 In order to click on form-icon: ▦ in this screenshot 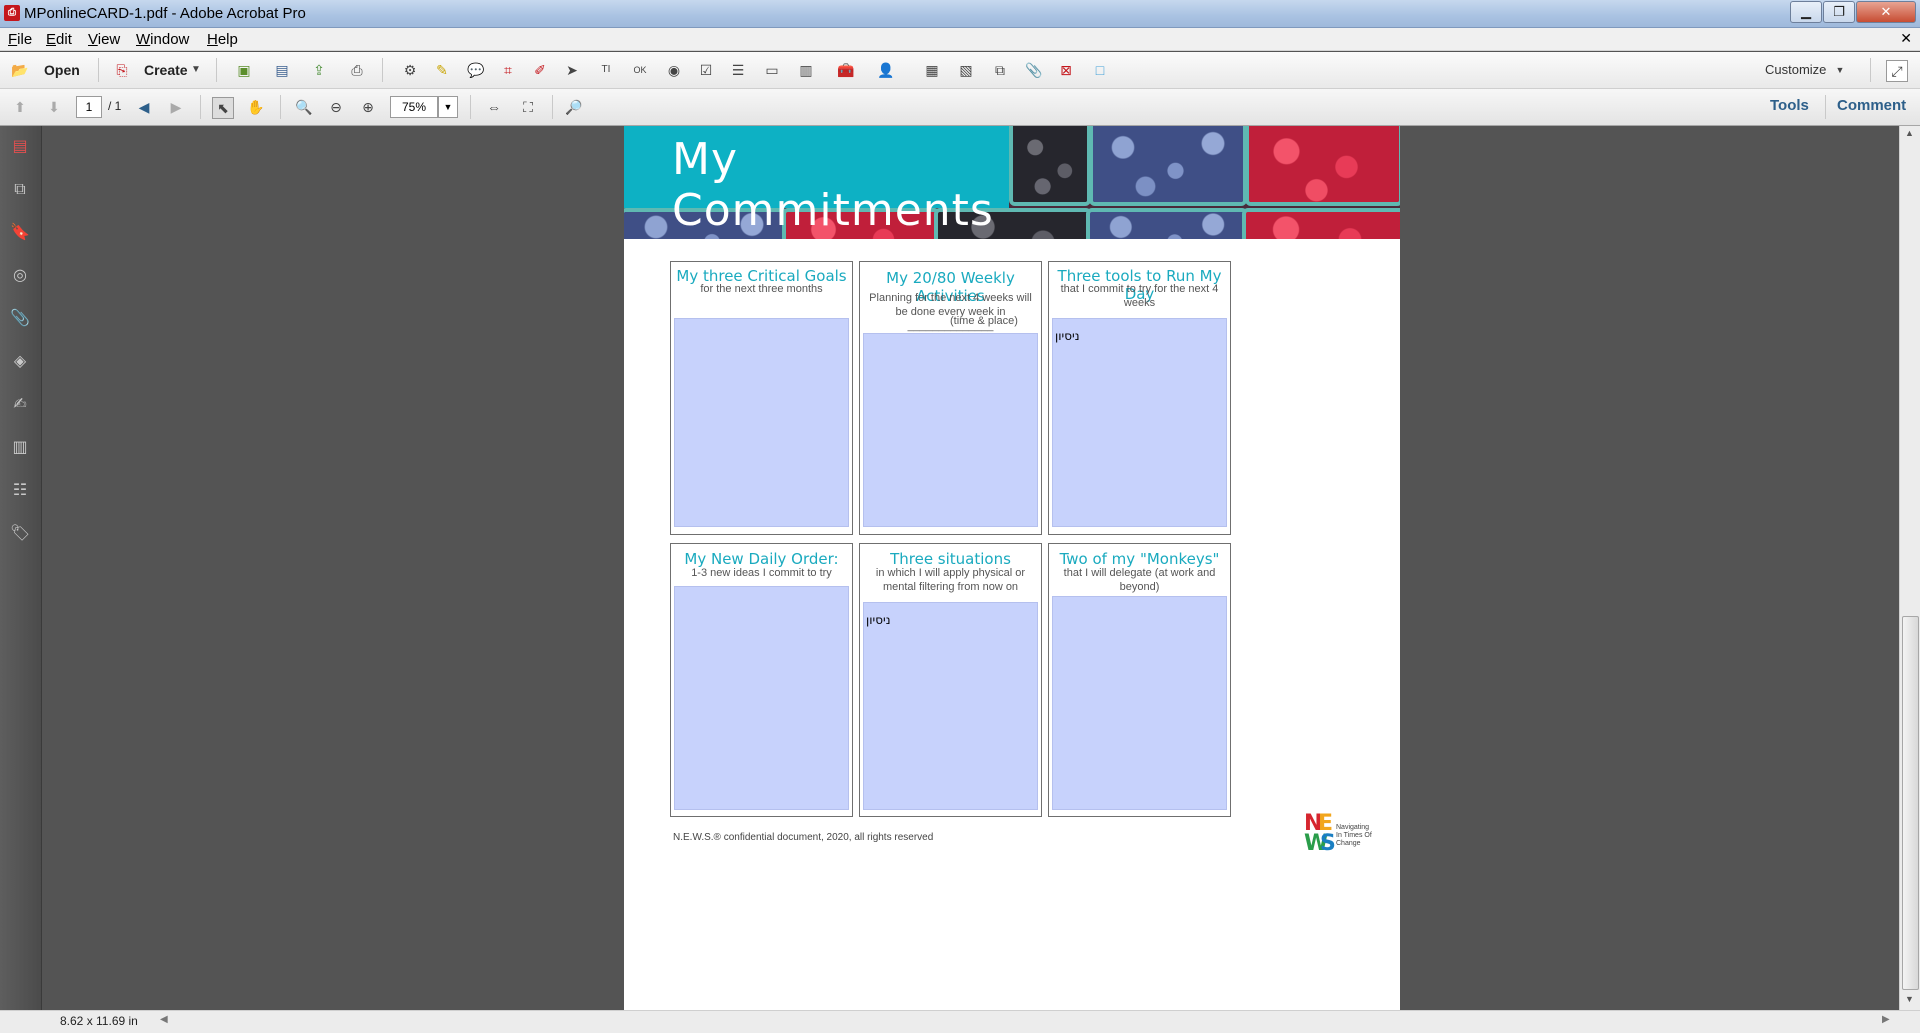, I will do `click(932, 70)`.